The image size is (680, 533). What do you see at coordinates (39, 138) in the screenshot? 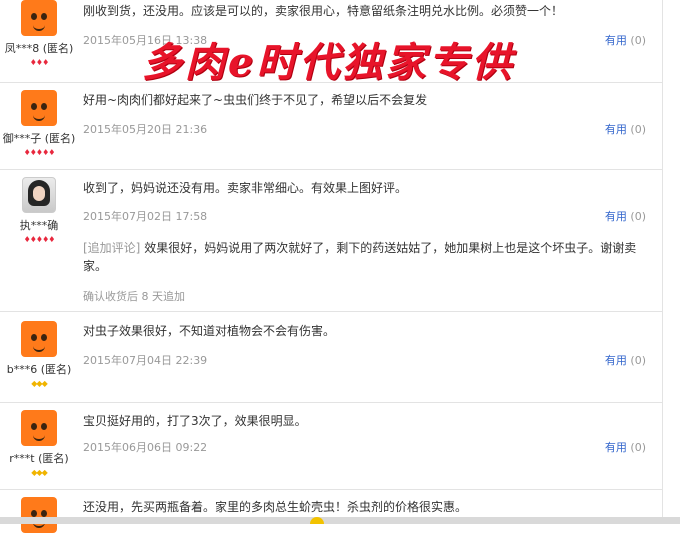
I see `reviewer-name: 御***子 (匿名)` at bounding box center [39, 138].